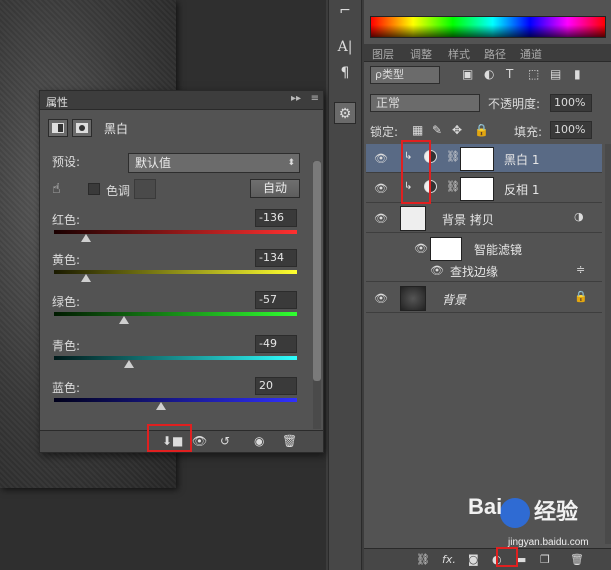  Describe the element at coordinates (555, 74) in the screenshot. I see `filter-smart-icon: ▤` at that location.